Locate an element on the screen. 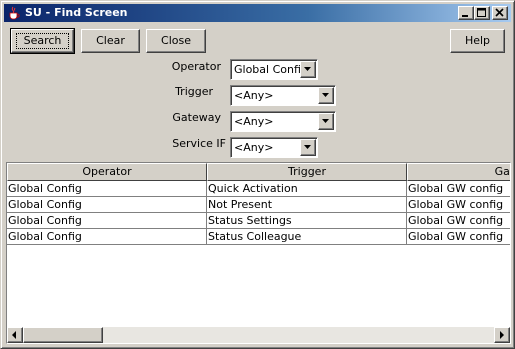  operator-combo-dropdown-button is located at coordinates (308, 69).